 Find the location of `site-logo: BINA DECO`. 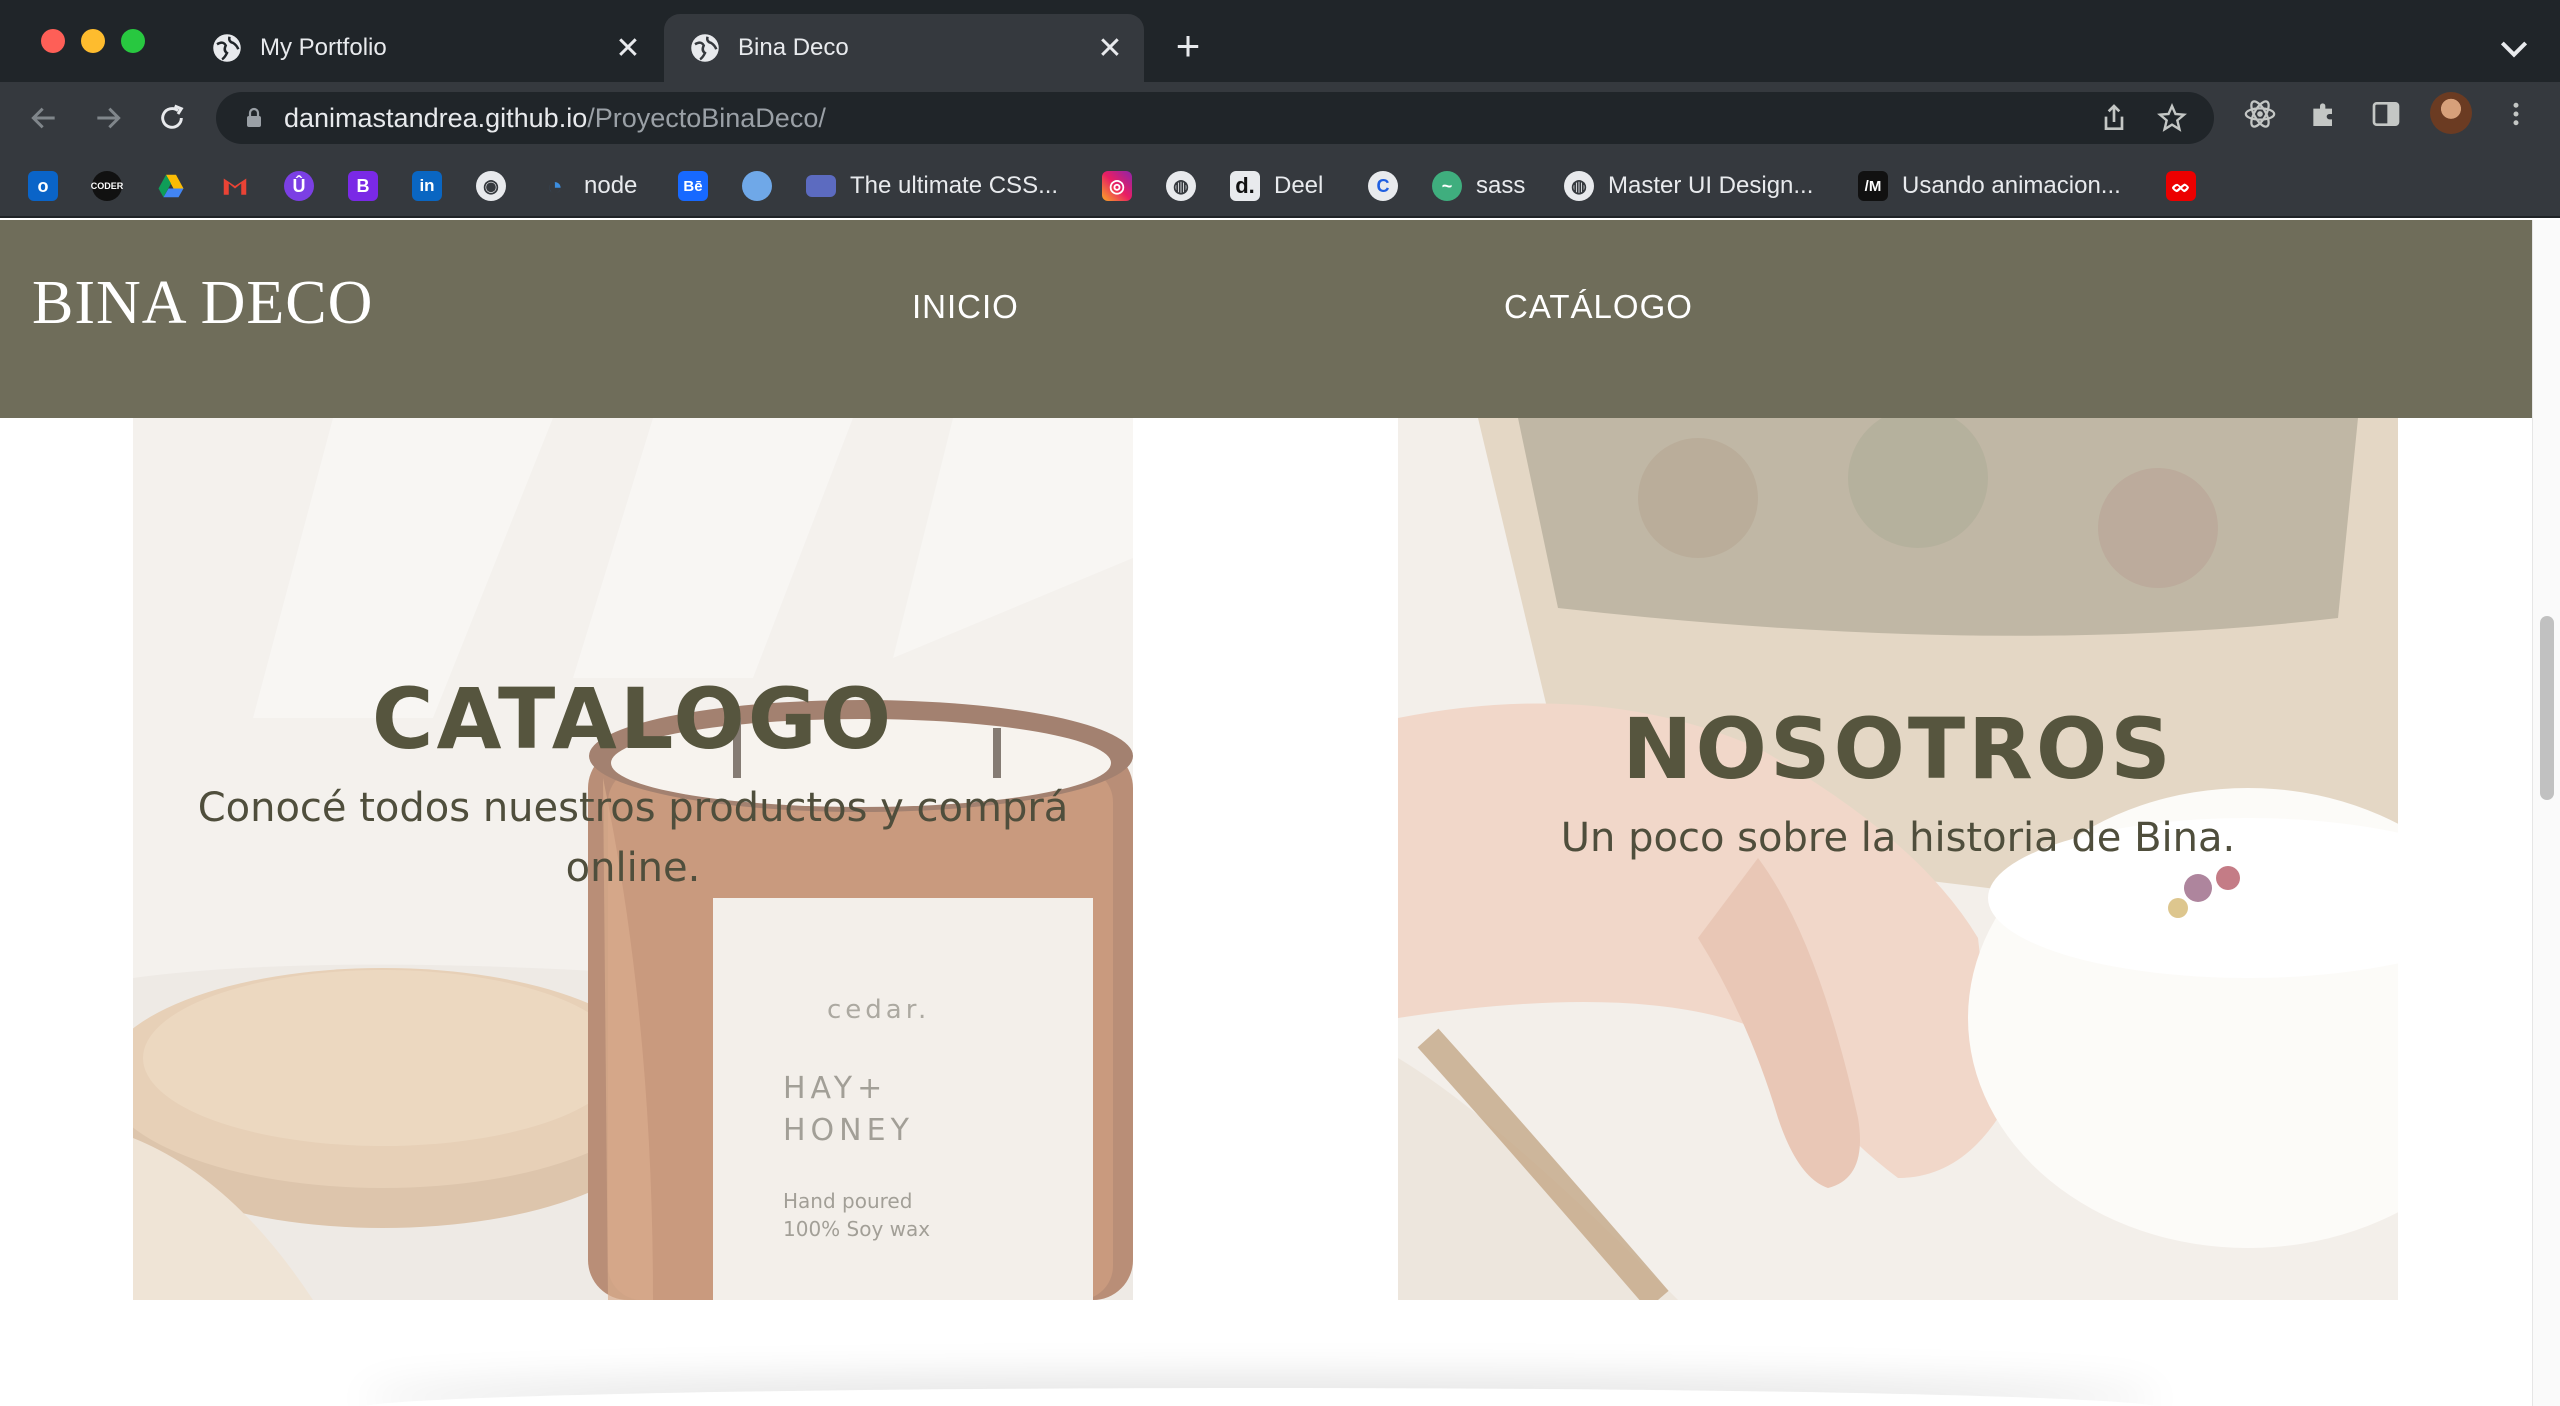

site-logo: BINA DECO is located at coordinates (202, 303).